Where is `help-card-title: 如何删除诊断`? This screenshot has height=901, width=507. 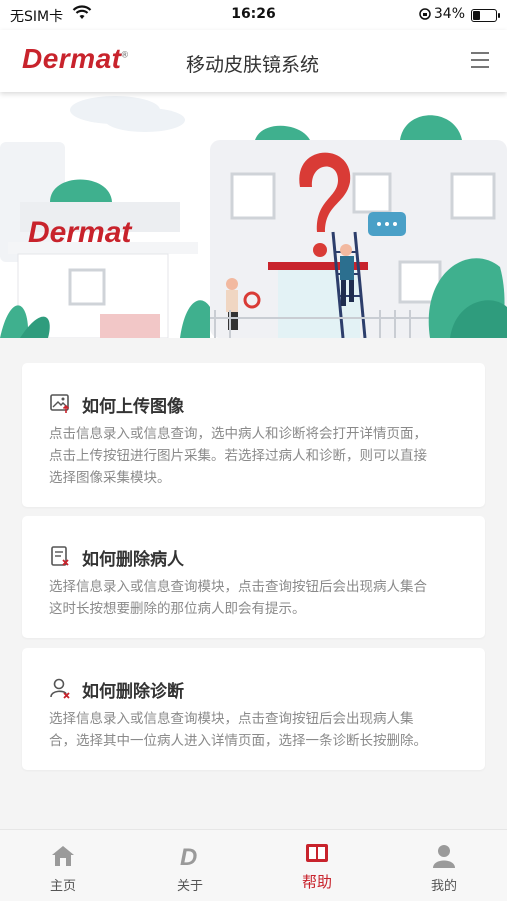 help-card-title: 如何删除诊断 is located at coordinates (133, 692).